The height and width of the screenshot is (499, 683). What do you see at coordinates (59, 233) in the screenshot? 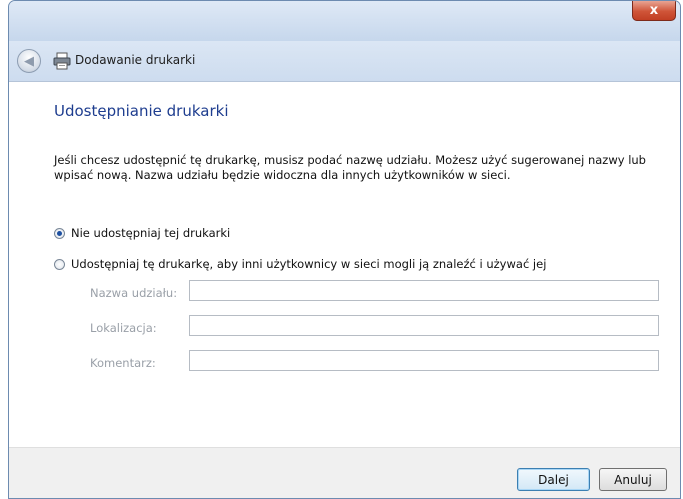
I see `radio-button-checked` at bounding box center [59, 233].